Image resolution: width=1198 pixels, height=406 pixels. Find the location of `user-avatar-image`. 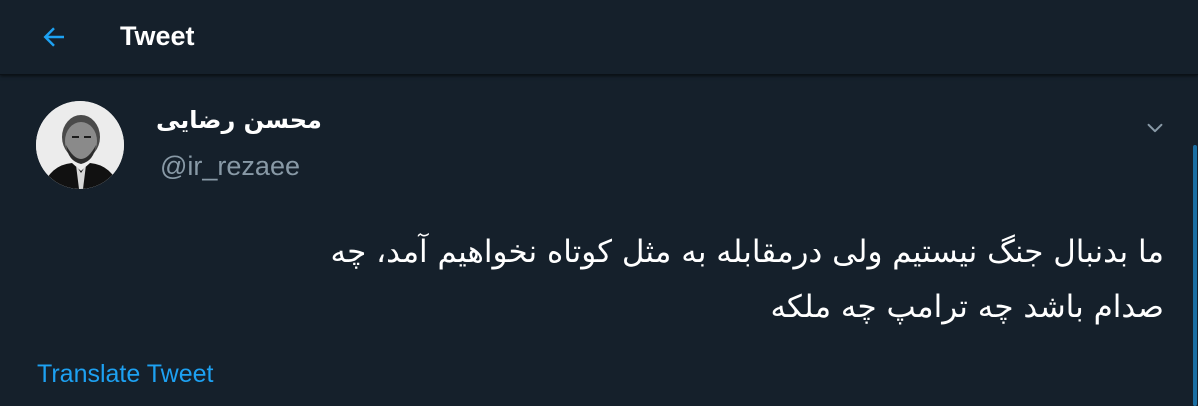

user-avatar-image is located at coordinates (80, 145).